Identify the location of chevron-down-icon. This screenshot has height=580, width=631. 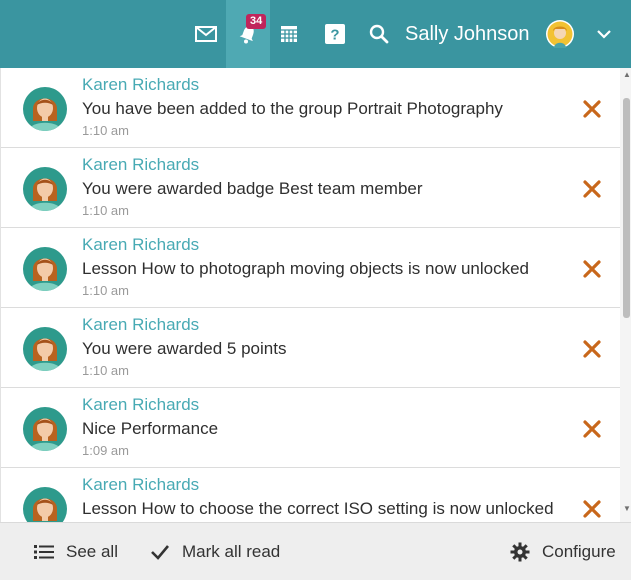
(604, 34).